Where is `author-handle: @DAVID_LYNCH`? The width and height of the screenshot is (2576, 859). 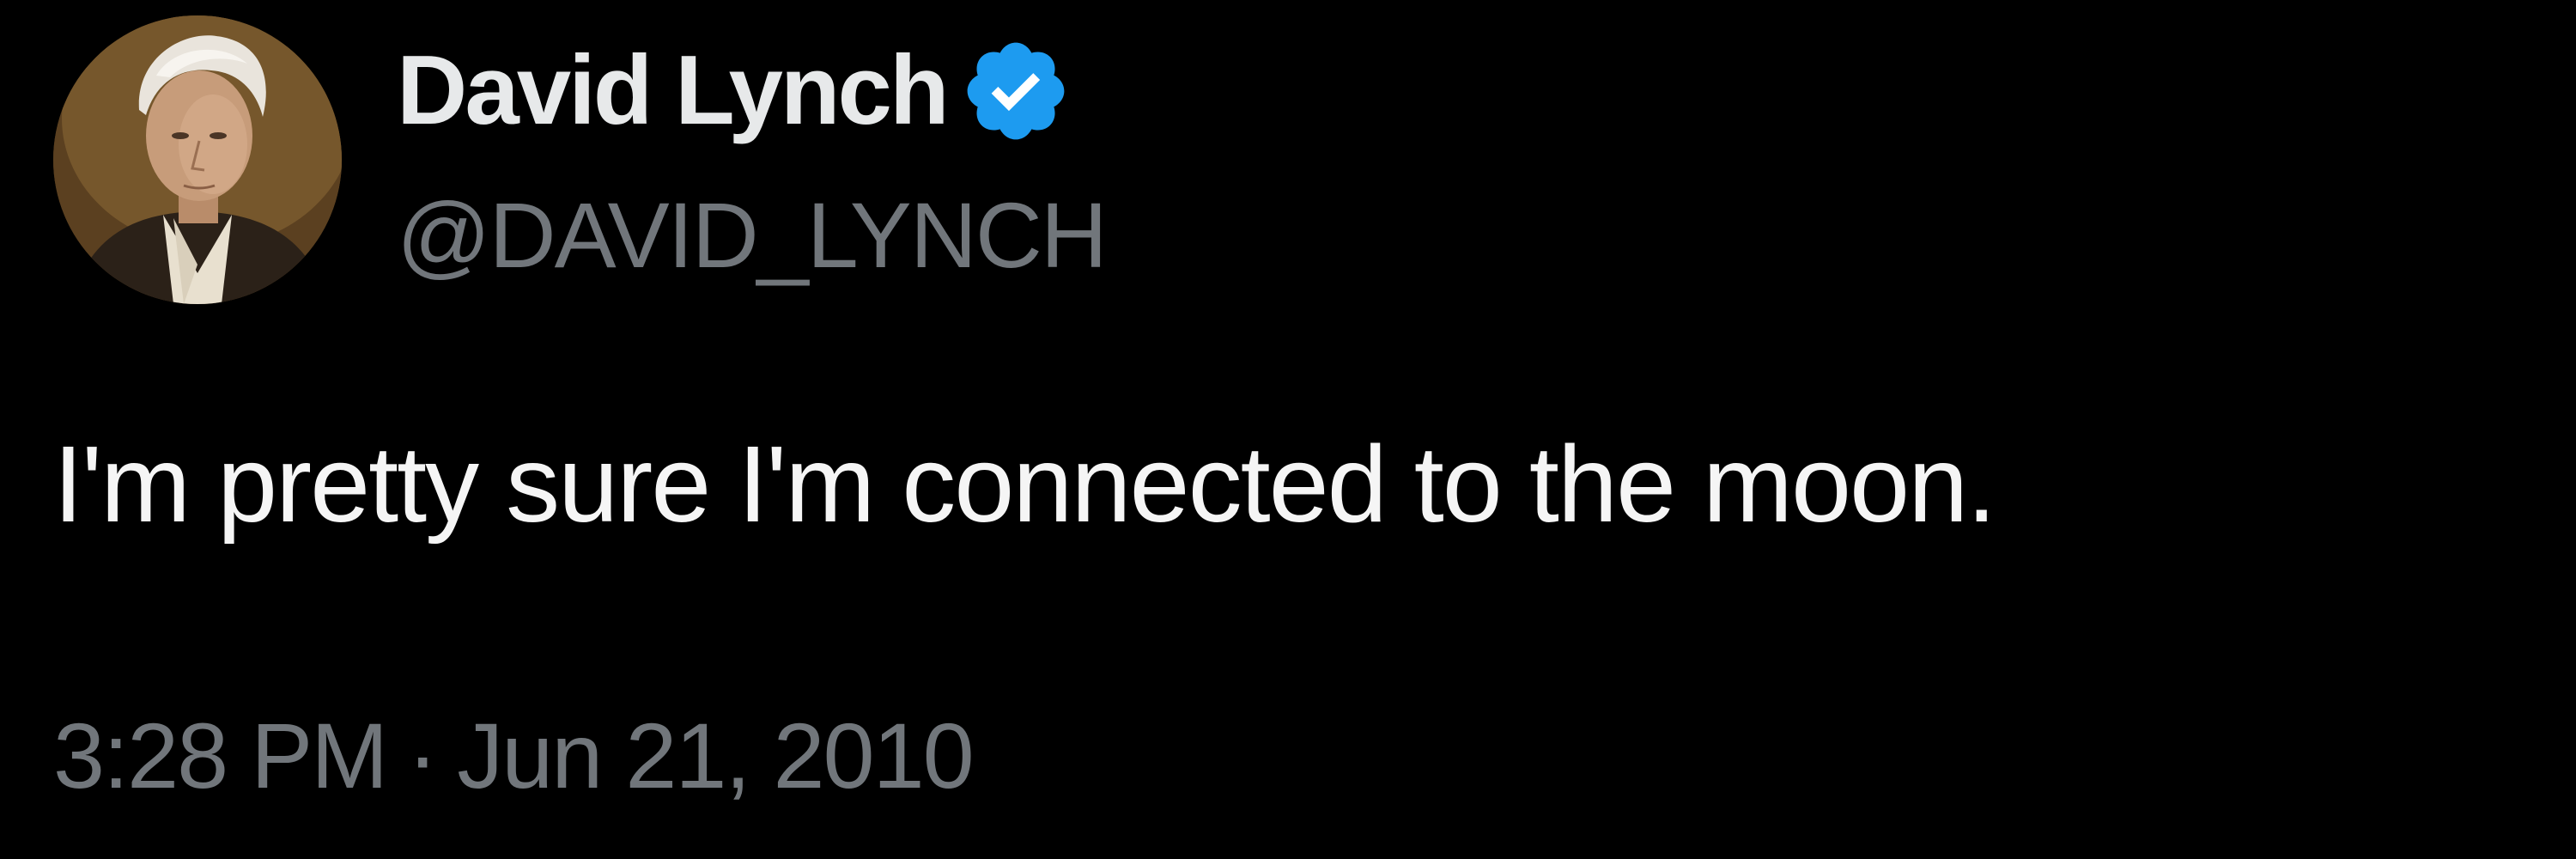 author-handle: @DAVID_LYNCH is located at coordinates (753, 235).